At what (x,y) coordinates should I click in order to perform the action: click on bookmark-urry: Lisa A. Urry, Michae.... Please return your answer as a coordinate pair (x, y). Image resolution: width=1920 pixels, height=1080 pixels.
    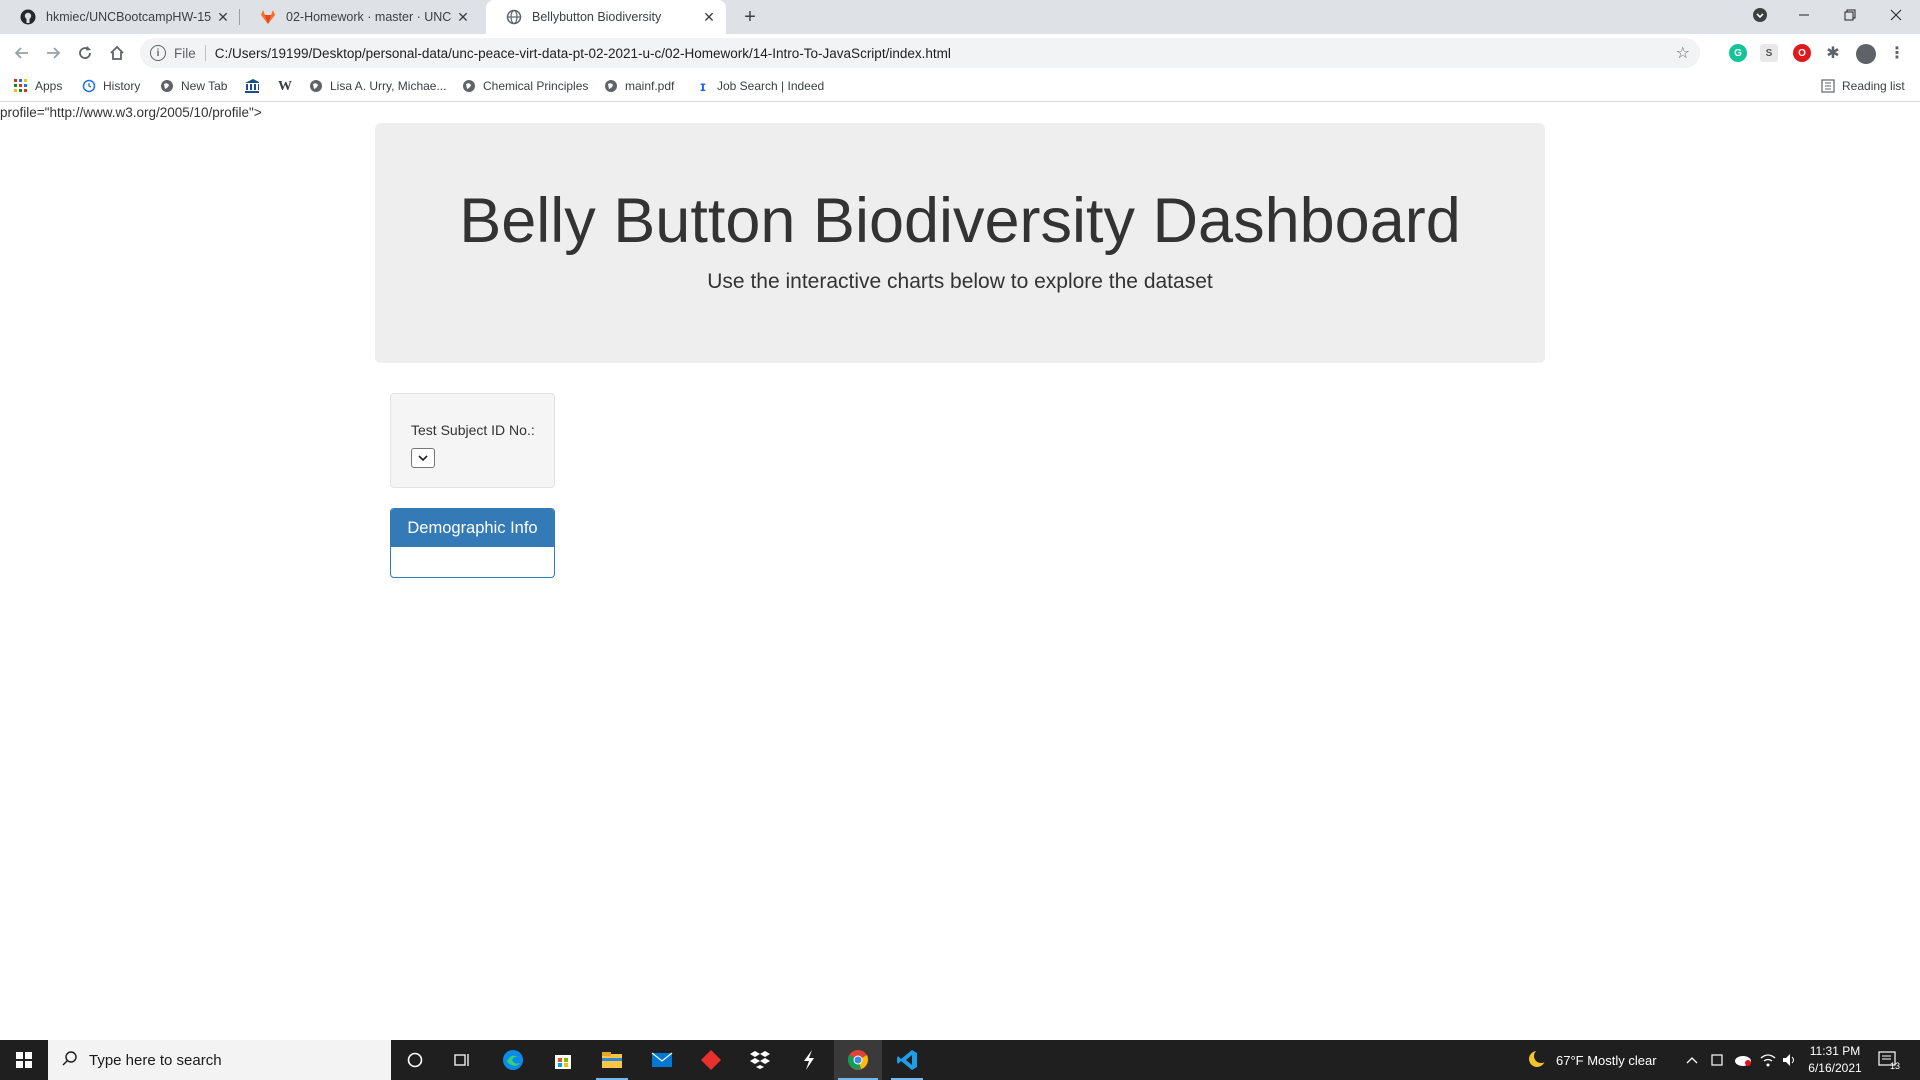
    Looking at the image, I should click on (377, 86).